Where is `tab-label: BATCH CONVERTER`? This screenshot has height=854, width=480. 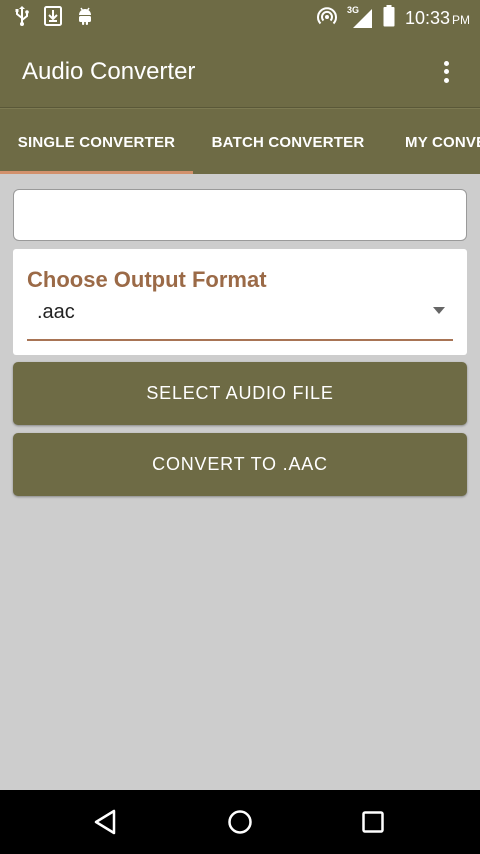
tab-label: BATCH CONVERTER is located at coordinates (288, 142).